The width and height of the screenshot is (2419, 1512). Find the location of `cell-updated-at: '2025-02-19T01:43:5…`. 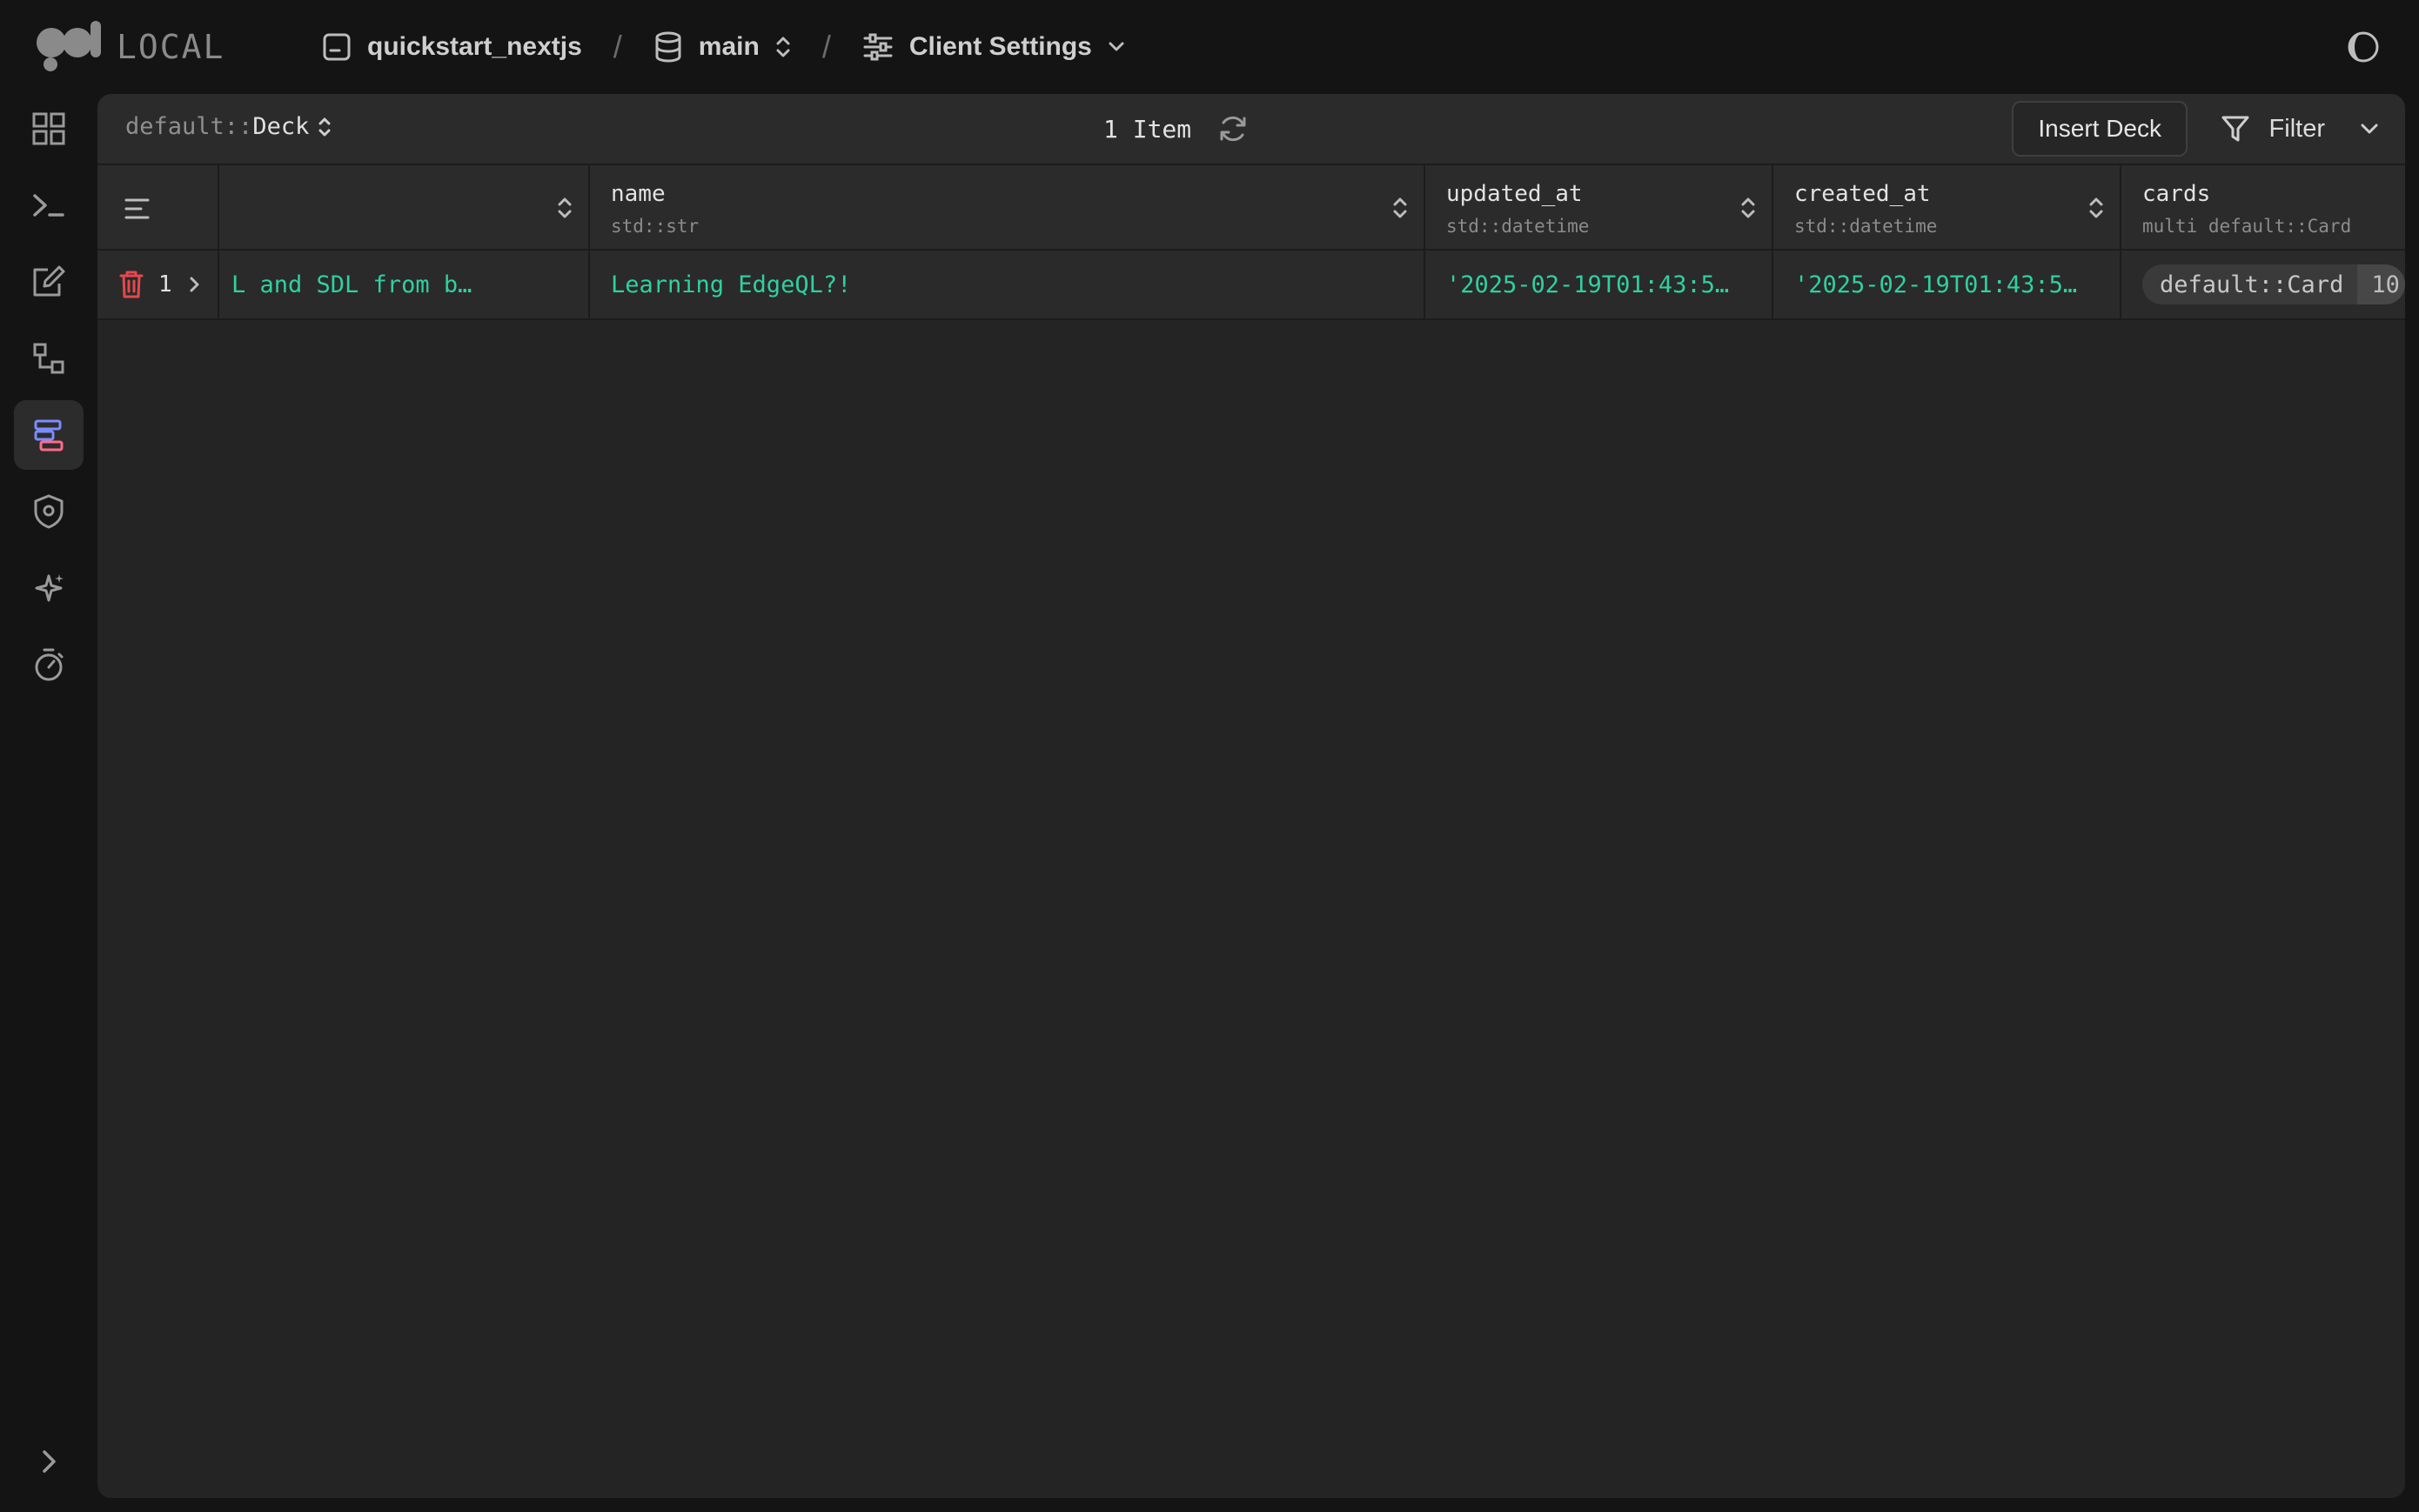

cell-updated-at: '2025-02-19T01:43:5… is located at coordinates (1599, 285).